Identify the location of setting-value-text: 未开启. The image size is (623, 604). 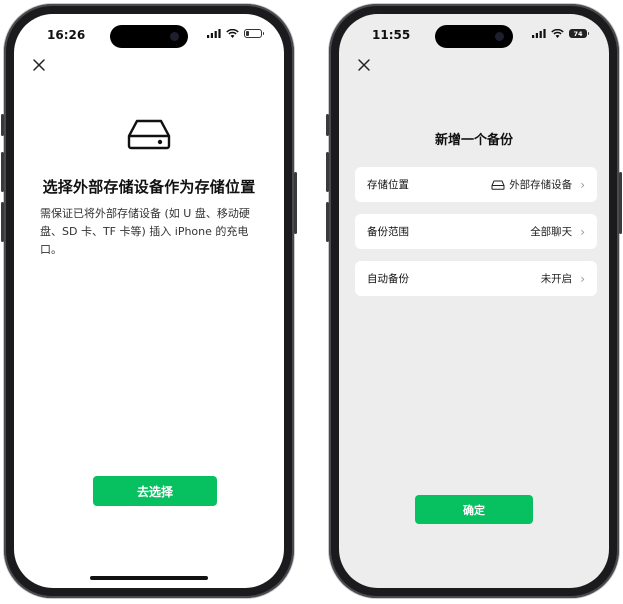
(556, 279).